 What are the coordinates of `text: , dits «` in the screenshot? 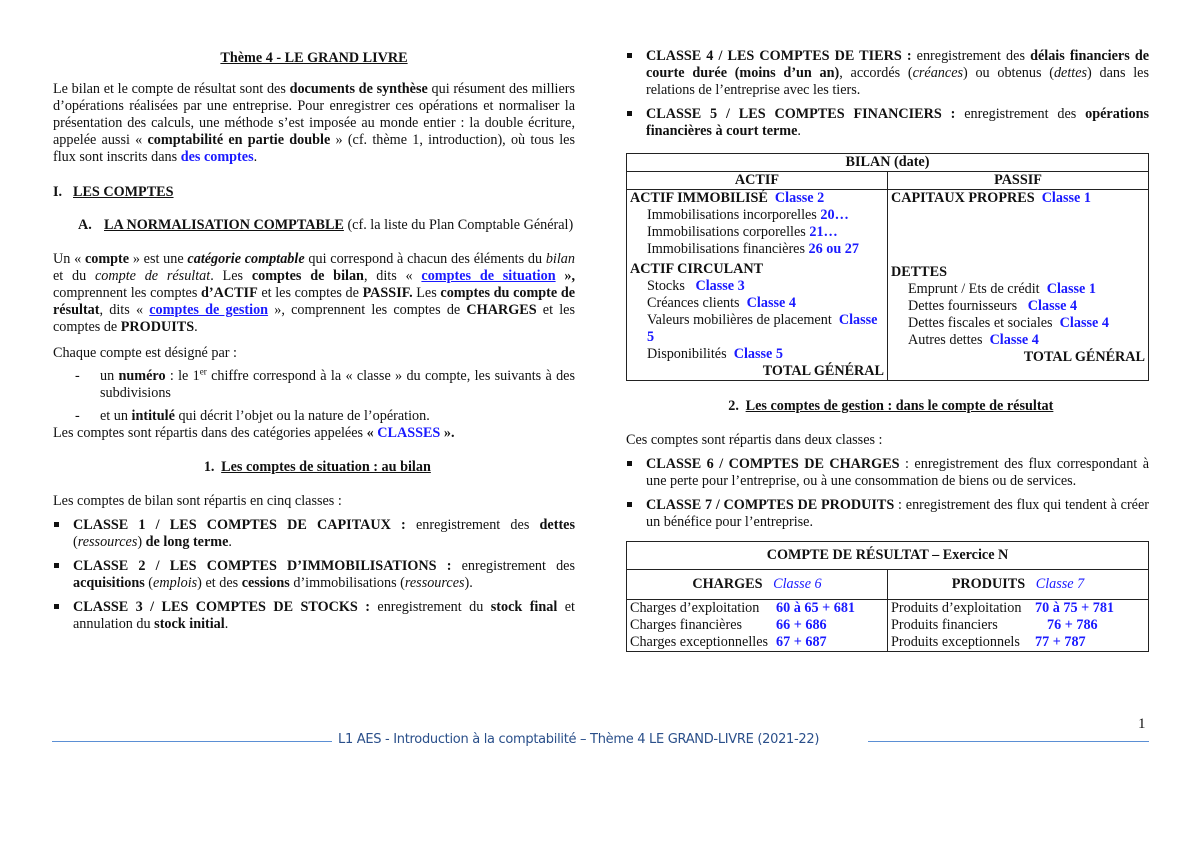 It's located at (124, 310).